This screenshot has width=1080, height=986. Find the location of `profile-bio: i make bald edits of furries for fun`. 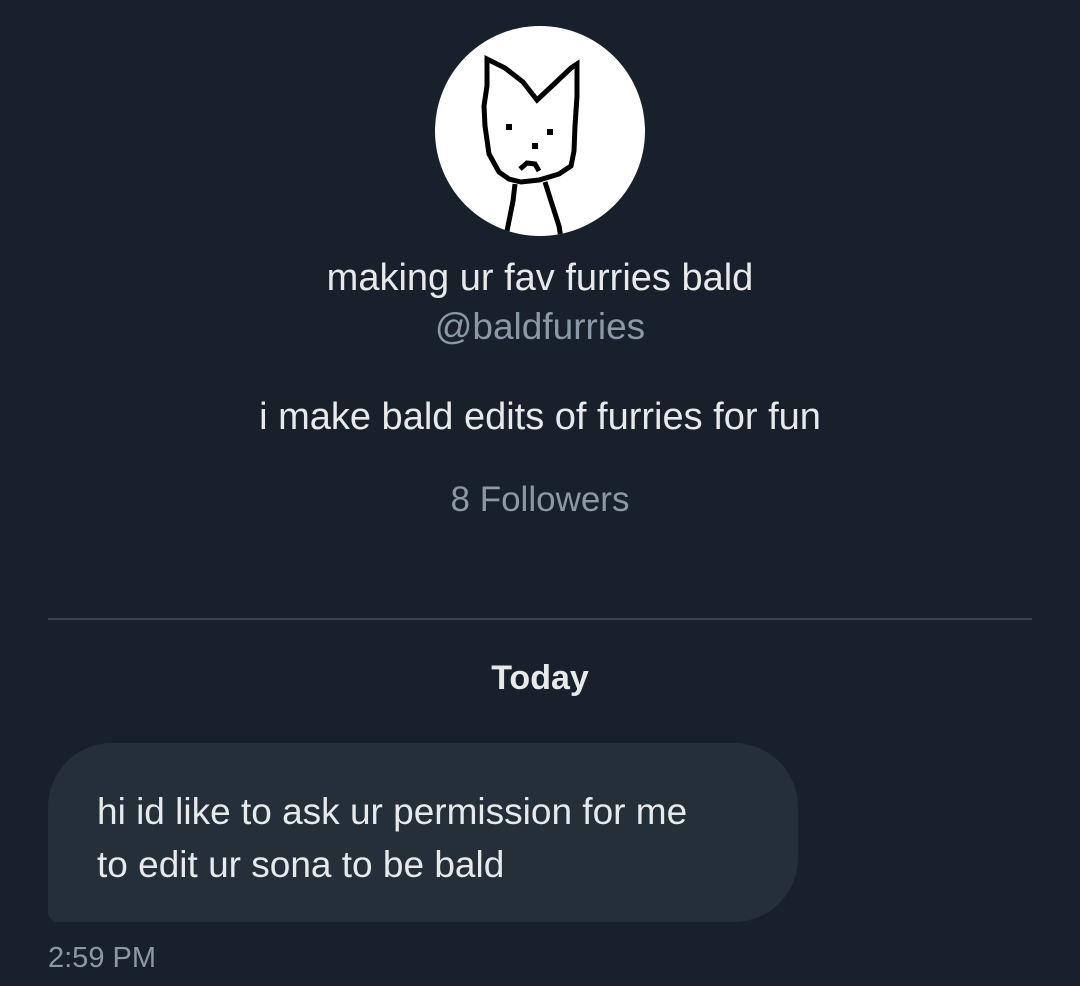

profile-bio: i make bald edits of furries for fun is located at coordinates (540, 417).